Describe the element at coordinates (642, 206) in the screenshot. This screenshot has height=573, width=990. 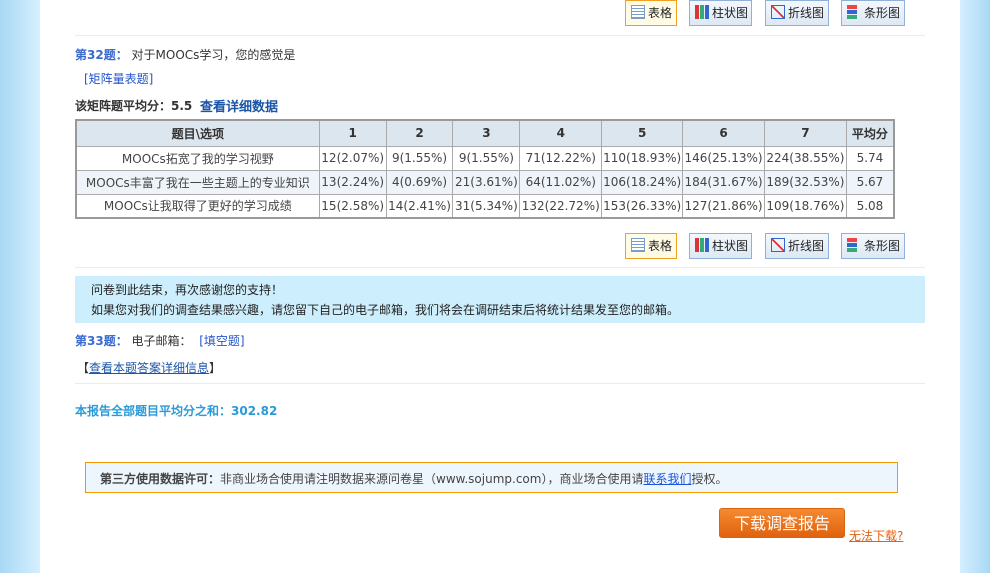
I see `cell: 153(26.33%)` at that location.